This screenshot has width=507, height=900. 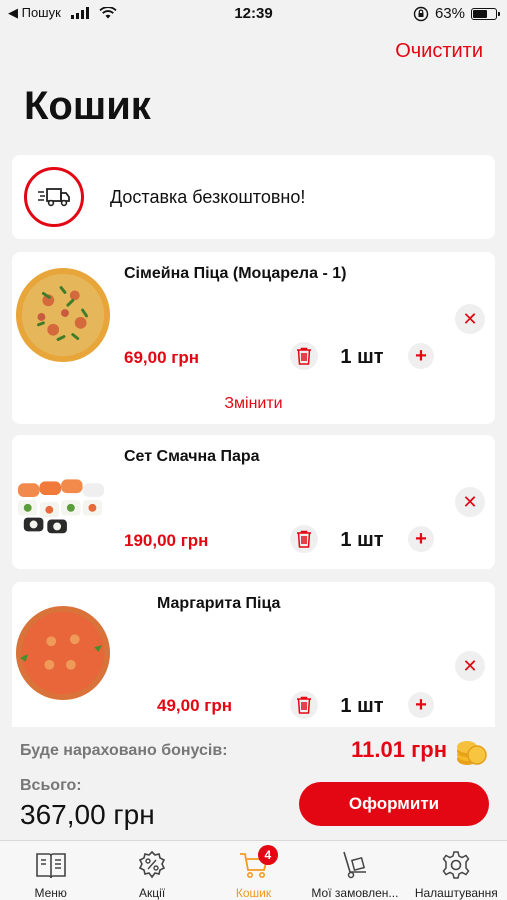 I want to click on tab-menu: Меню, so click(x=50, y=870).